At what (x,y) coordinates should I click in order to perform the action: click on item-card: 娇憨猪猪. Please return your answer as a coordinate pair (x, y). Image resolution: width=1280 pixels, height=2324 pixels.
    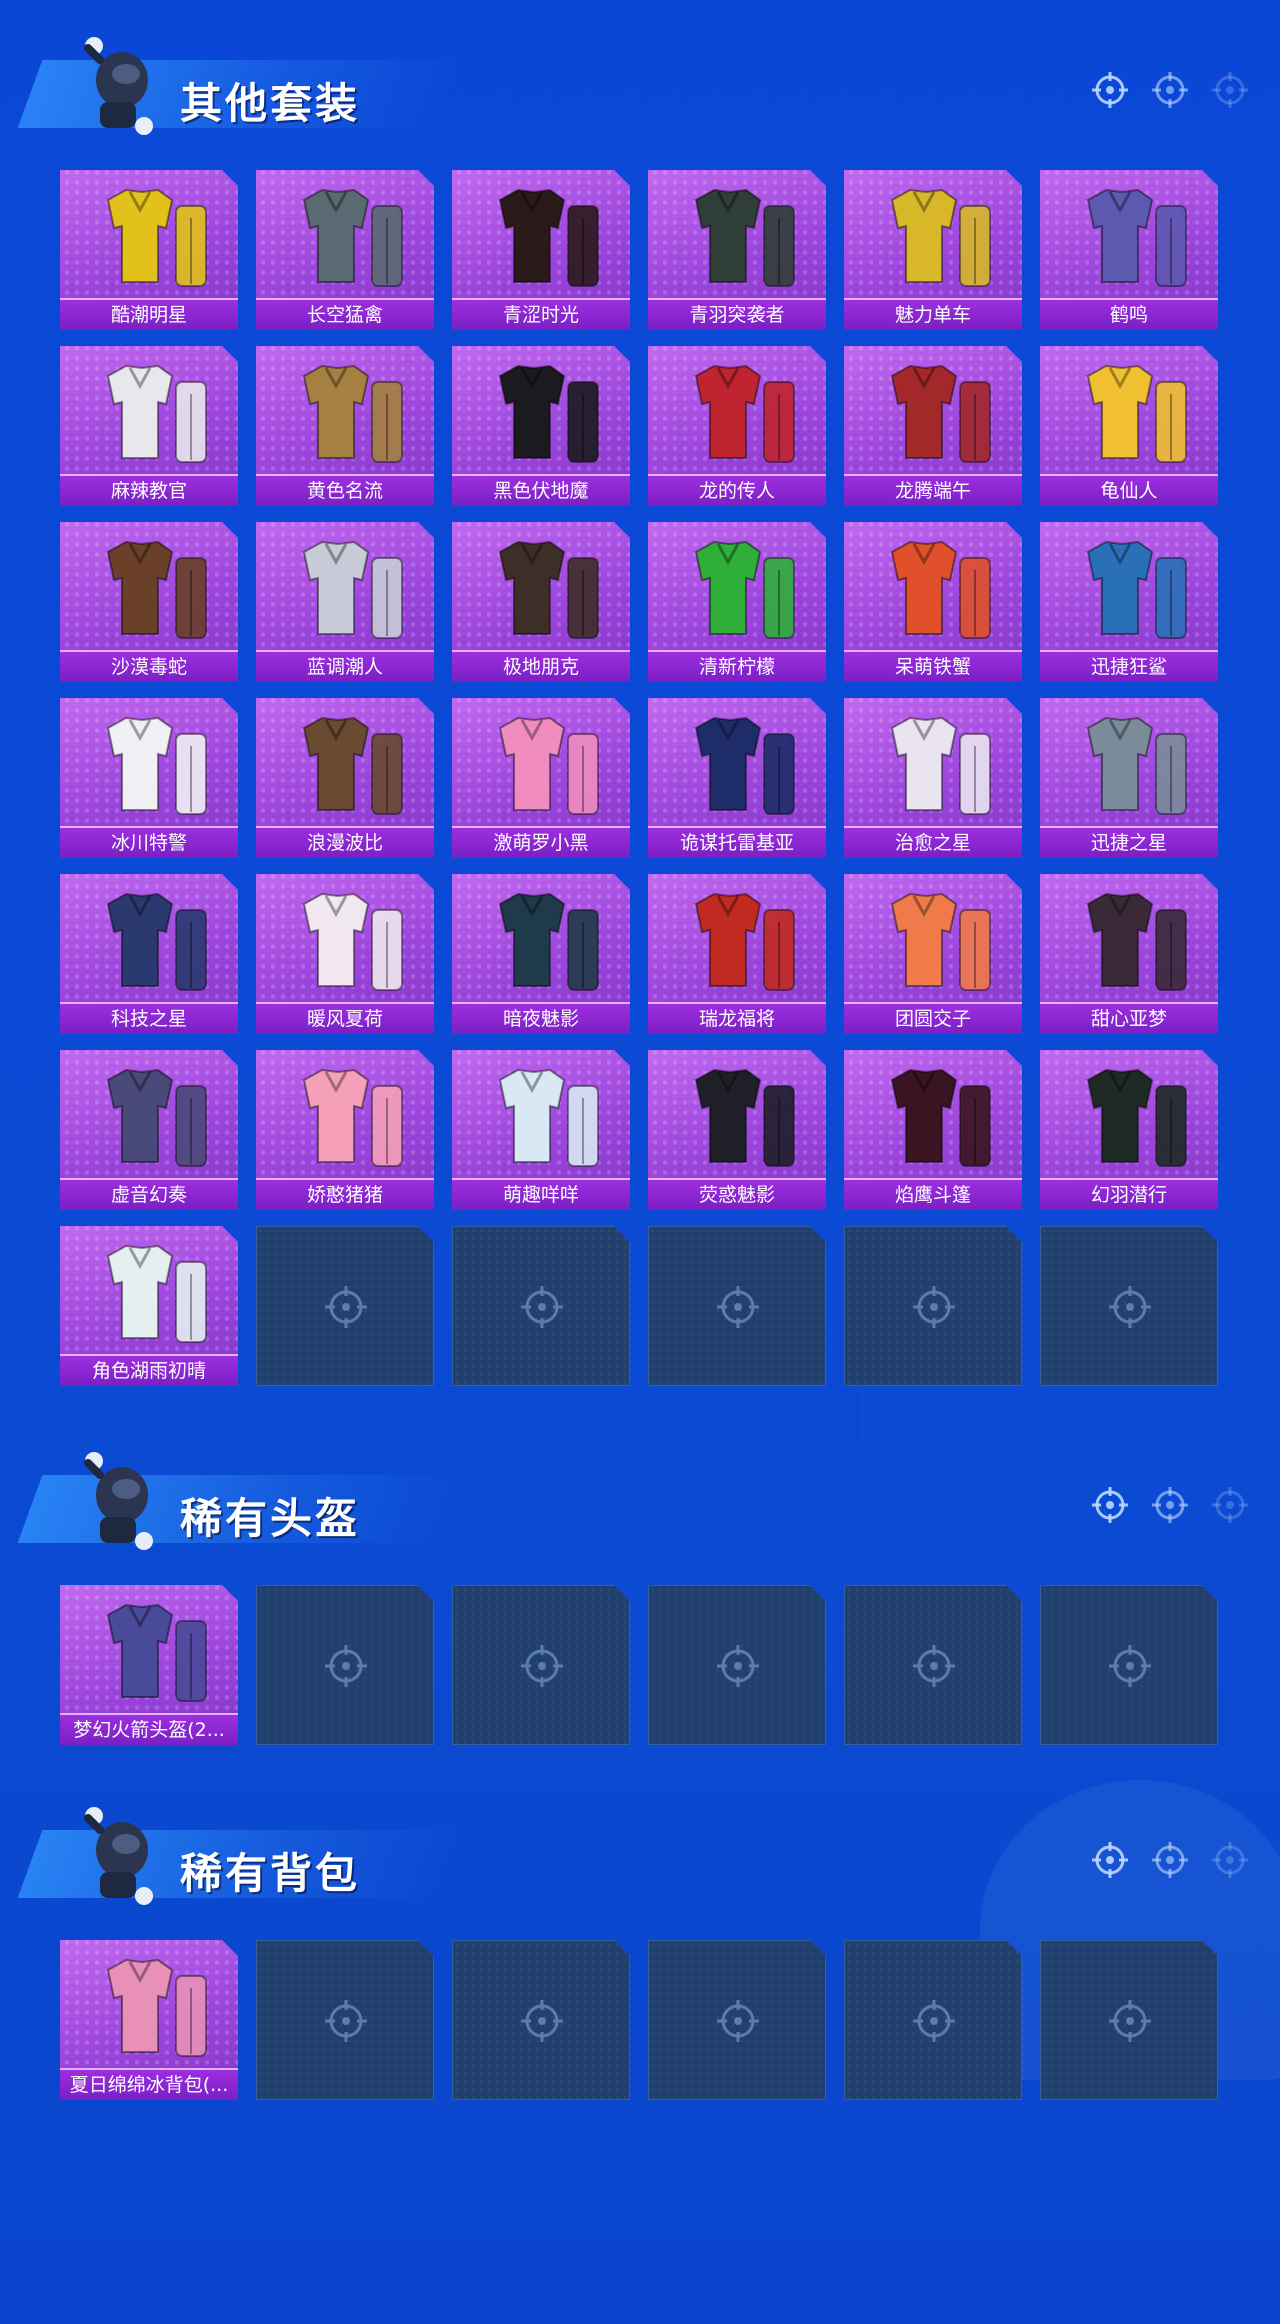
    Looking at the image, I should click on (345, 1130).